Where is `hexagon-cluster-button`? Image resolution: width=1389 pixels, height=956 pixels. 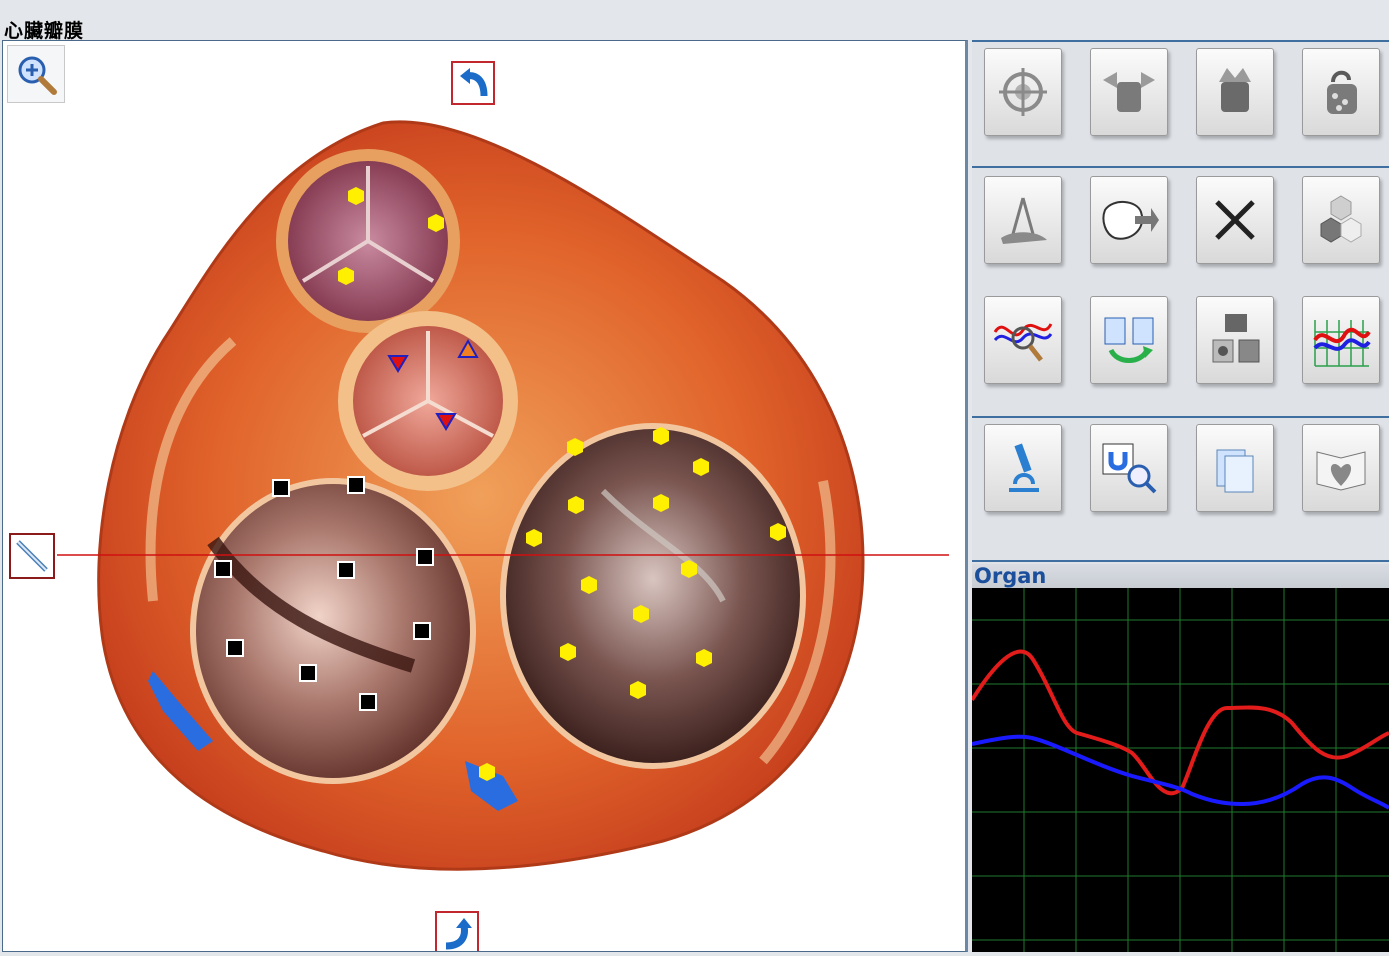
hexagon-cluster-button is located at coordinates (1341, 220).